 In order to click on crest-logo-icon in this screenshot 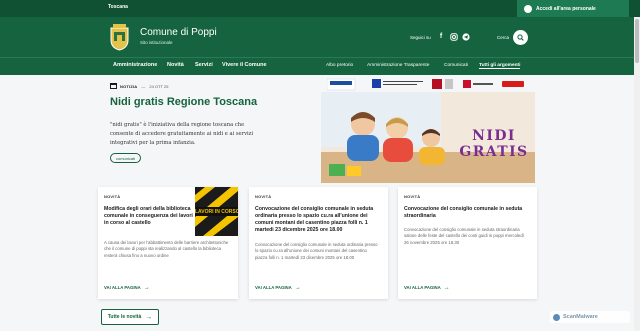, I will do `click(119, 37)`.